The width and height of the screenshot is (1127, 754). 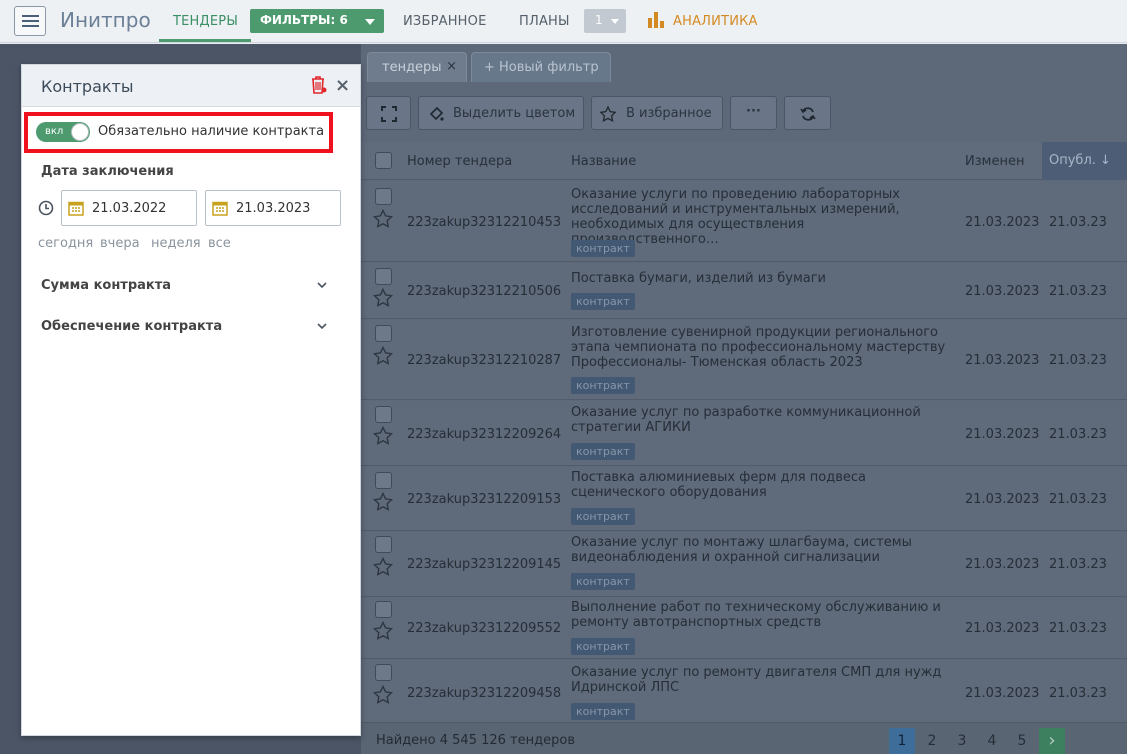 What do you see at coordinates (106, 285) in the screenshot?
I see `sum-section-title: Сумма контракта` at bounding box center [106, 285].